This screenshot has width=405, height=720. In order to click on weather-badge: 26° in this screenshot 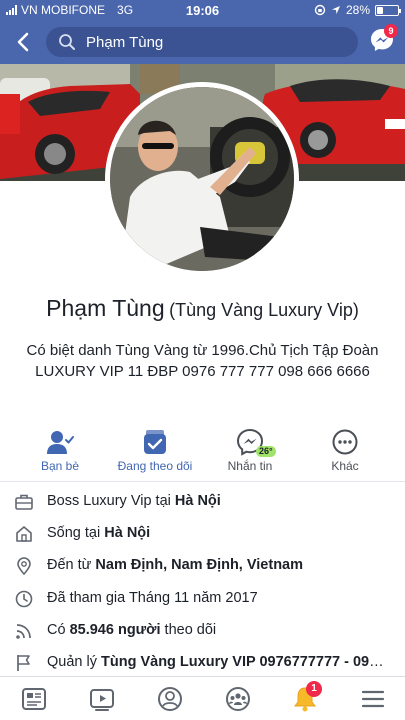, I will do `click(266, 451)`.